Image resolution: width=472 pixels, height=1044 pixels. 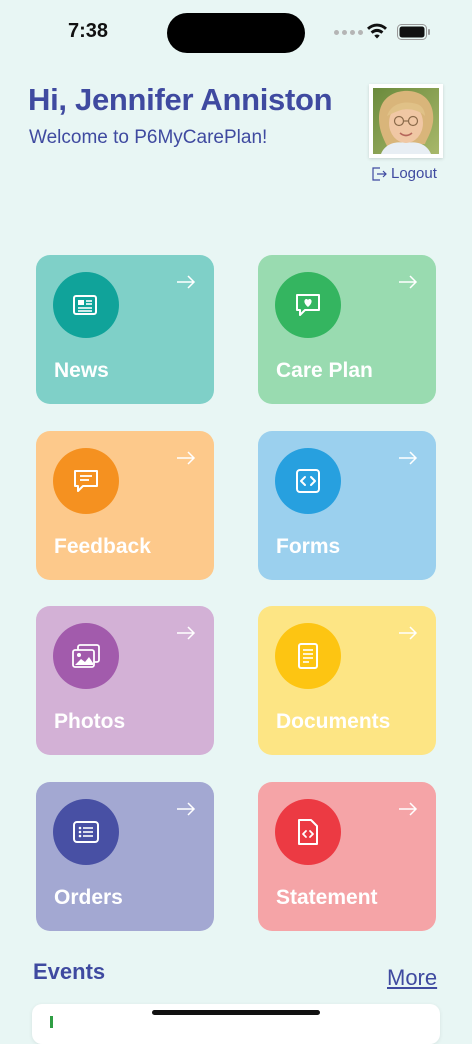 I want to click on tile-label: Statement, so click(x=327, y=897).